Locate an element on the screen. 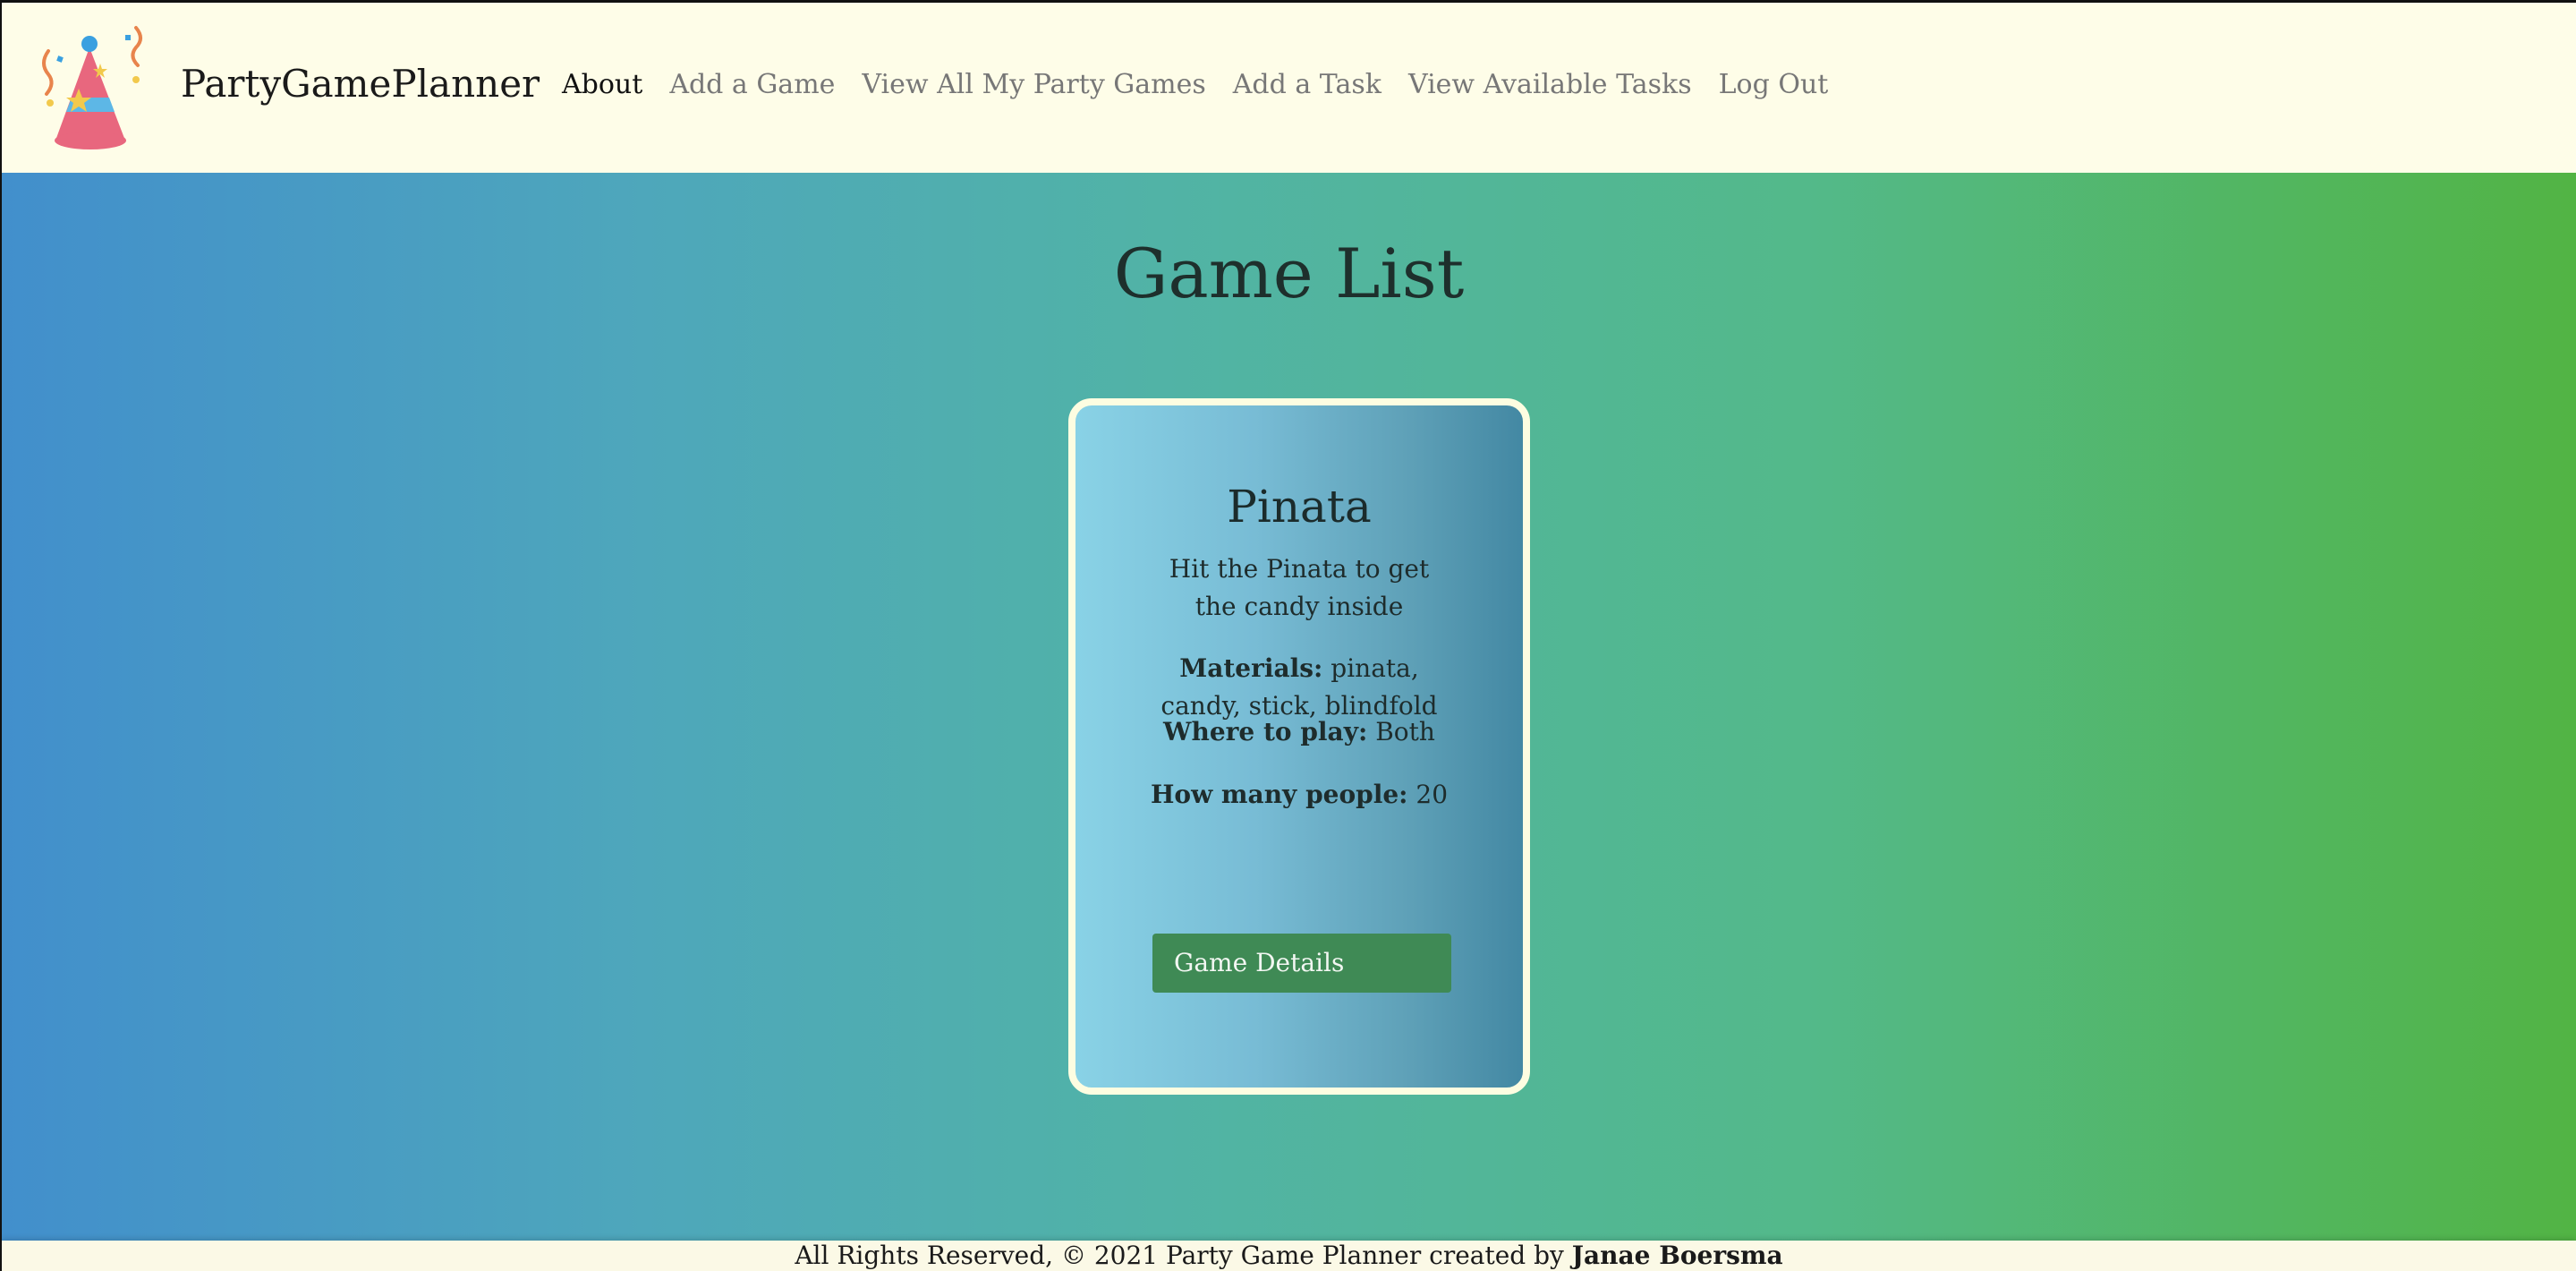 This screenshot has height=1271, width=2576. nav-about: About is located at coordinates (602, 84).